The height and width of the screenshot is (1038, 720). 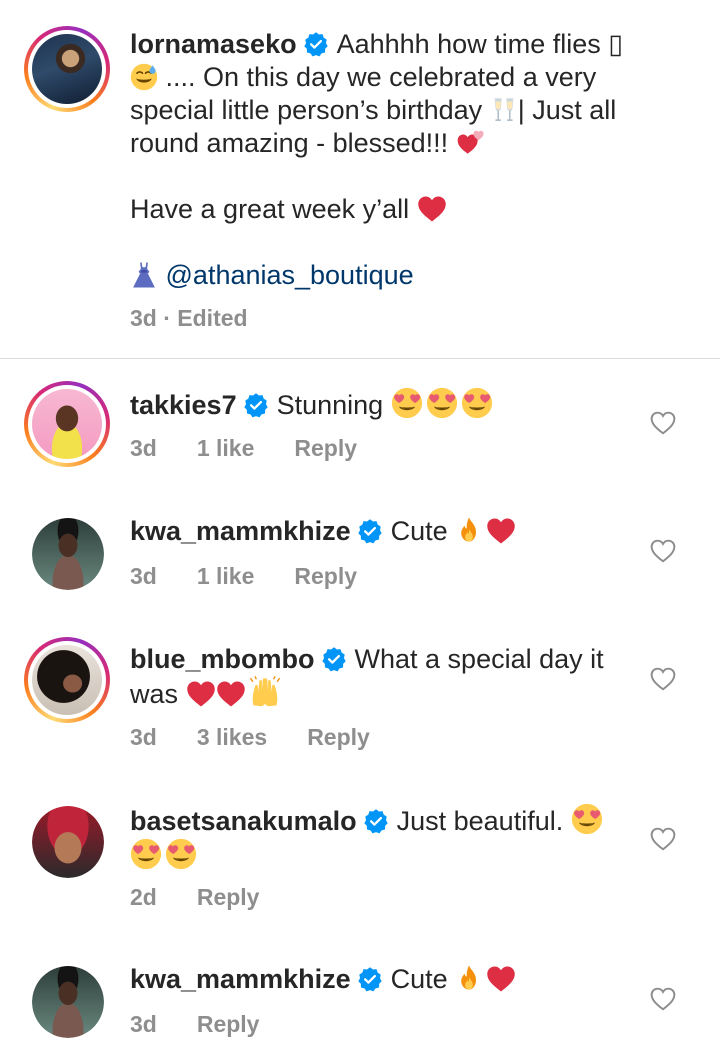 I want to click on comment-time: 2d, so click(x=143, y=897).